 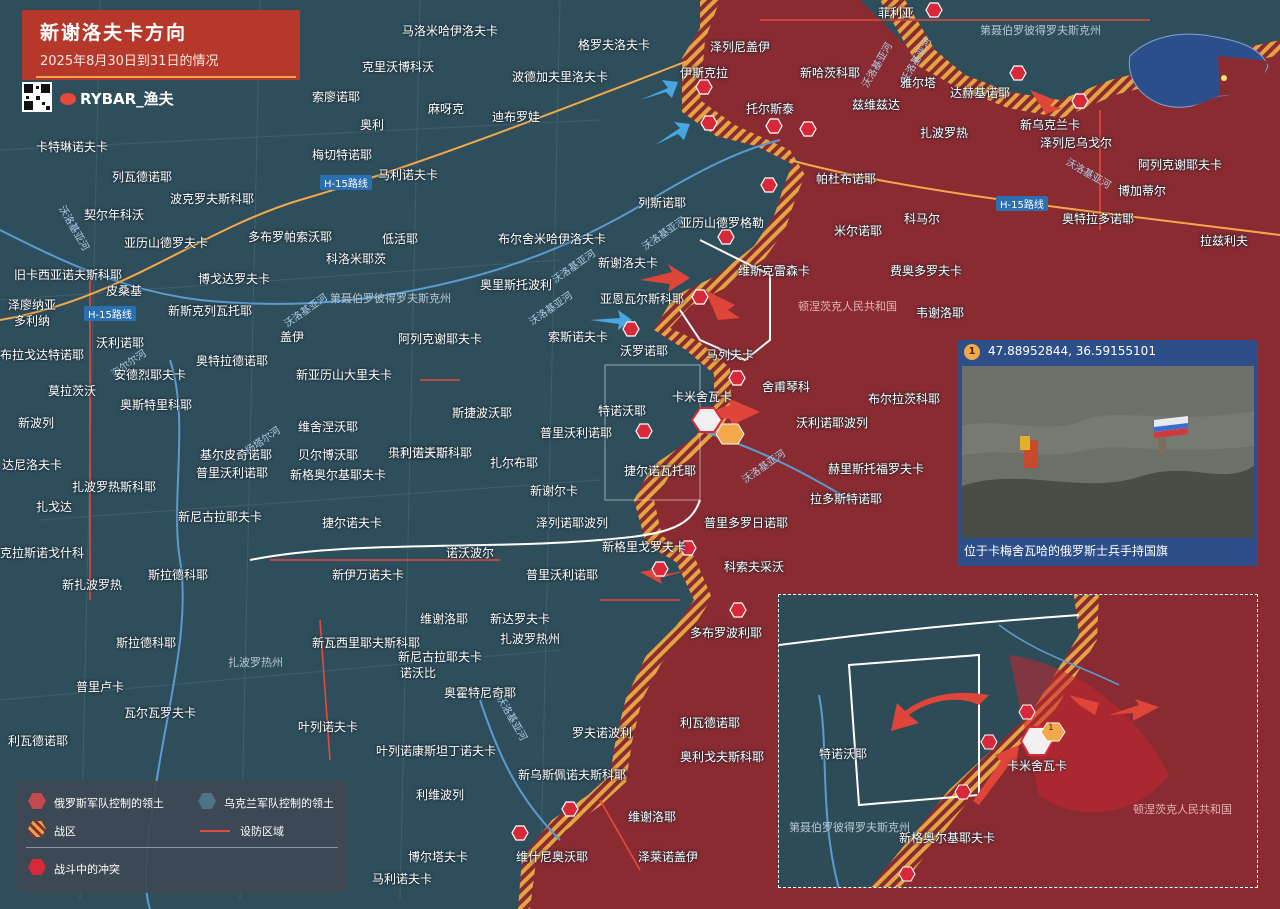 What do you see at coordinates (642, 299) in the screenshot?
I see `town-label: 亚恩瓦尔斯科耶` at bounding box center [642, 299].